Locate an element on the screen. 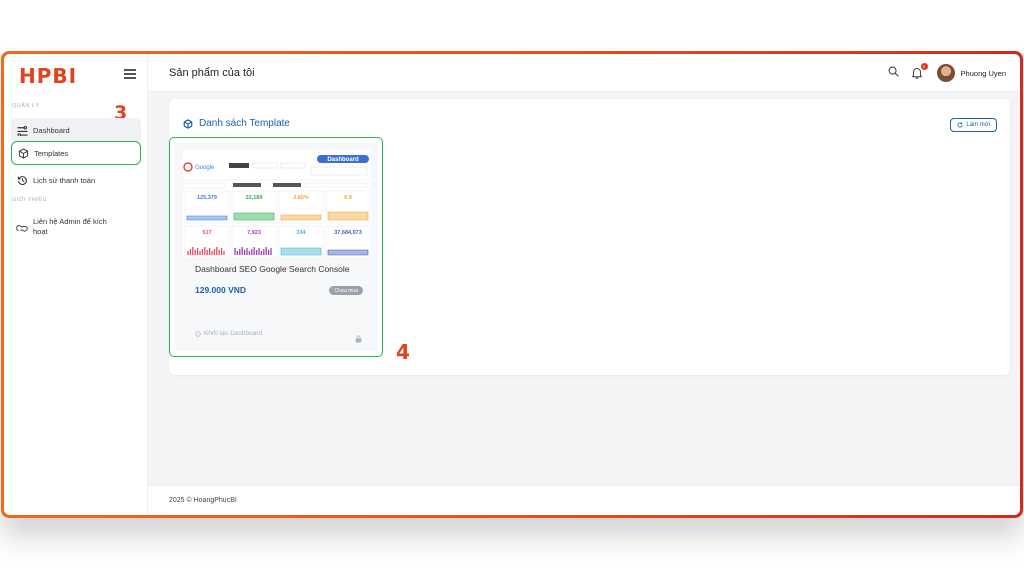  metric-tile: 517 is located at coordinates (207, 242).